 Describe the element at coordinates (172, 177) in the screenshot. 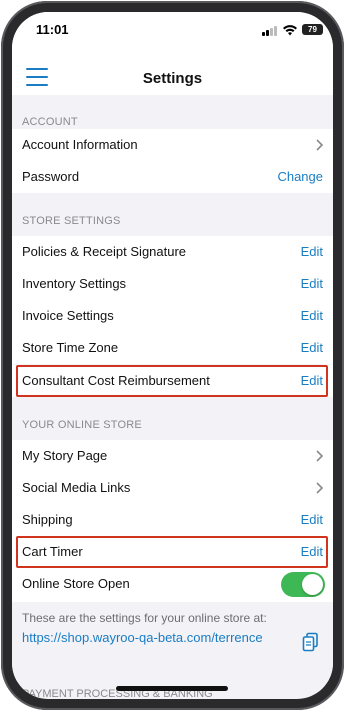

I see `row-password: Password Change` at that location.